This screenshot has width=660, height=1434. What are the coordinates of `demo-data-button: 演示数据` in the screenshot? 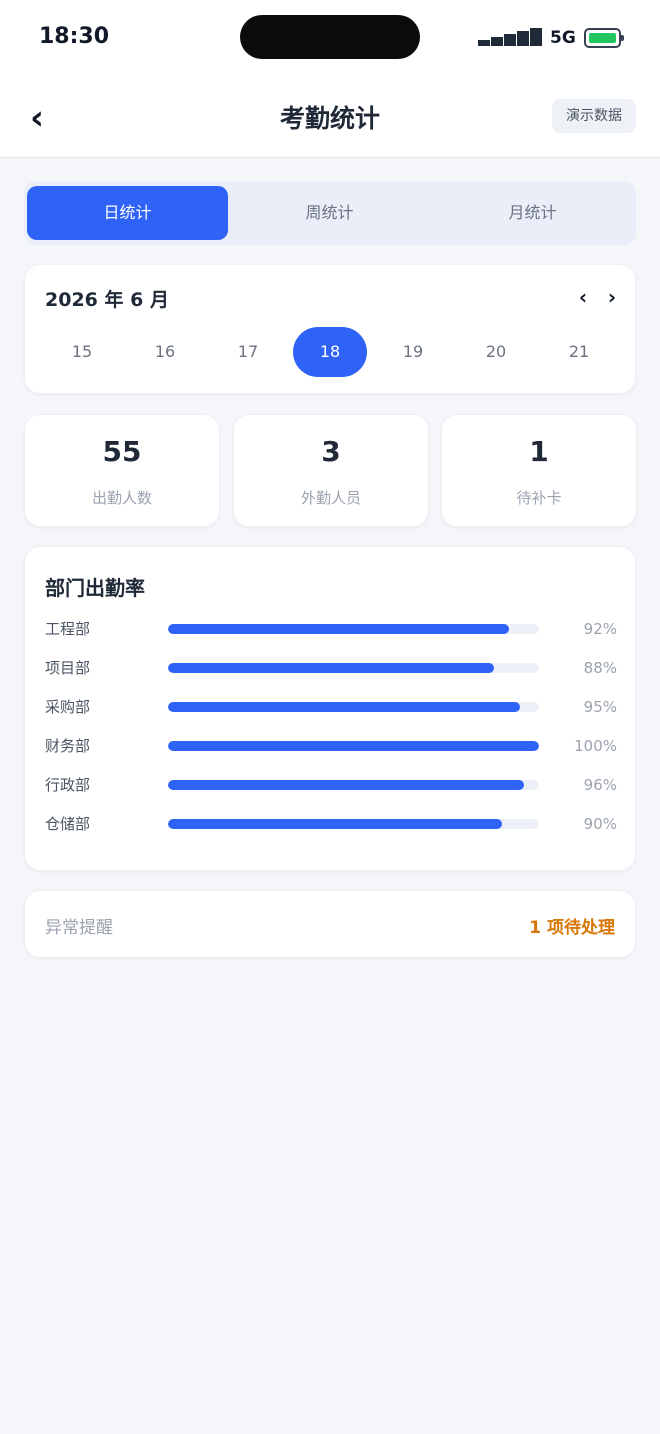 It's located at (594, 116).